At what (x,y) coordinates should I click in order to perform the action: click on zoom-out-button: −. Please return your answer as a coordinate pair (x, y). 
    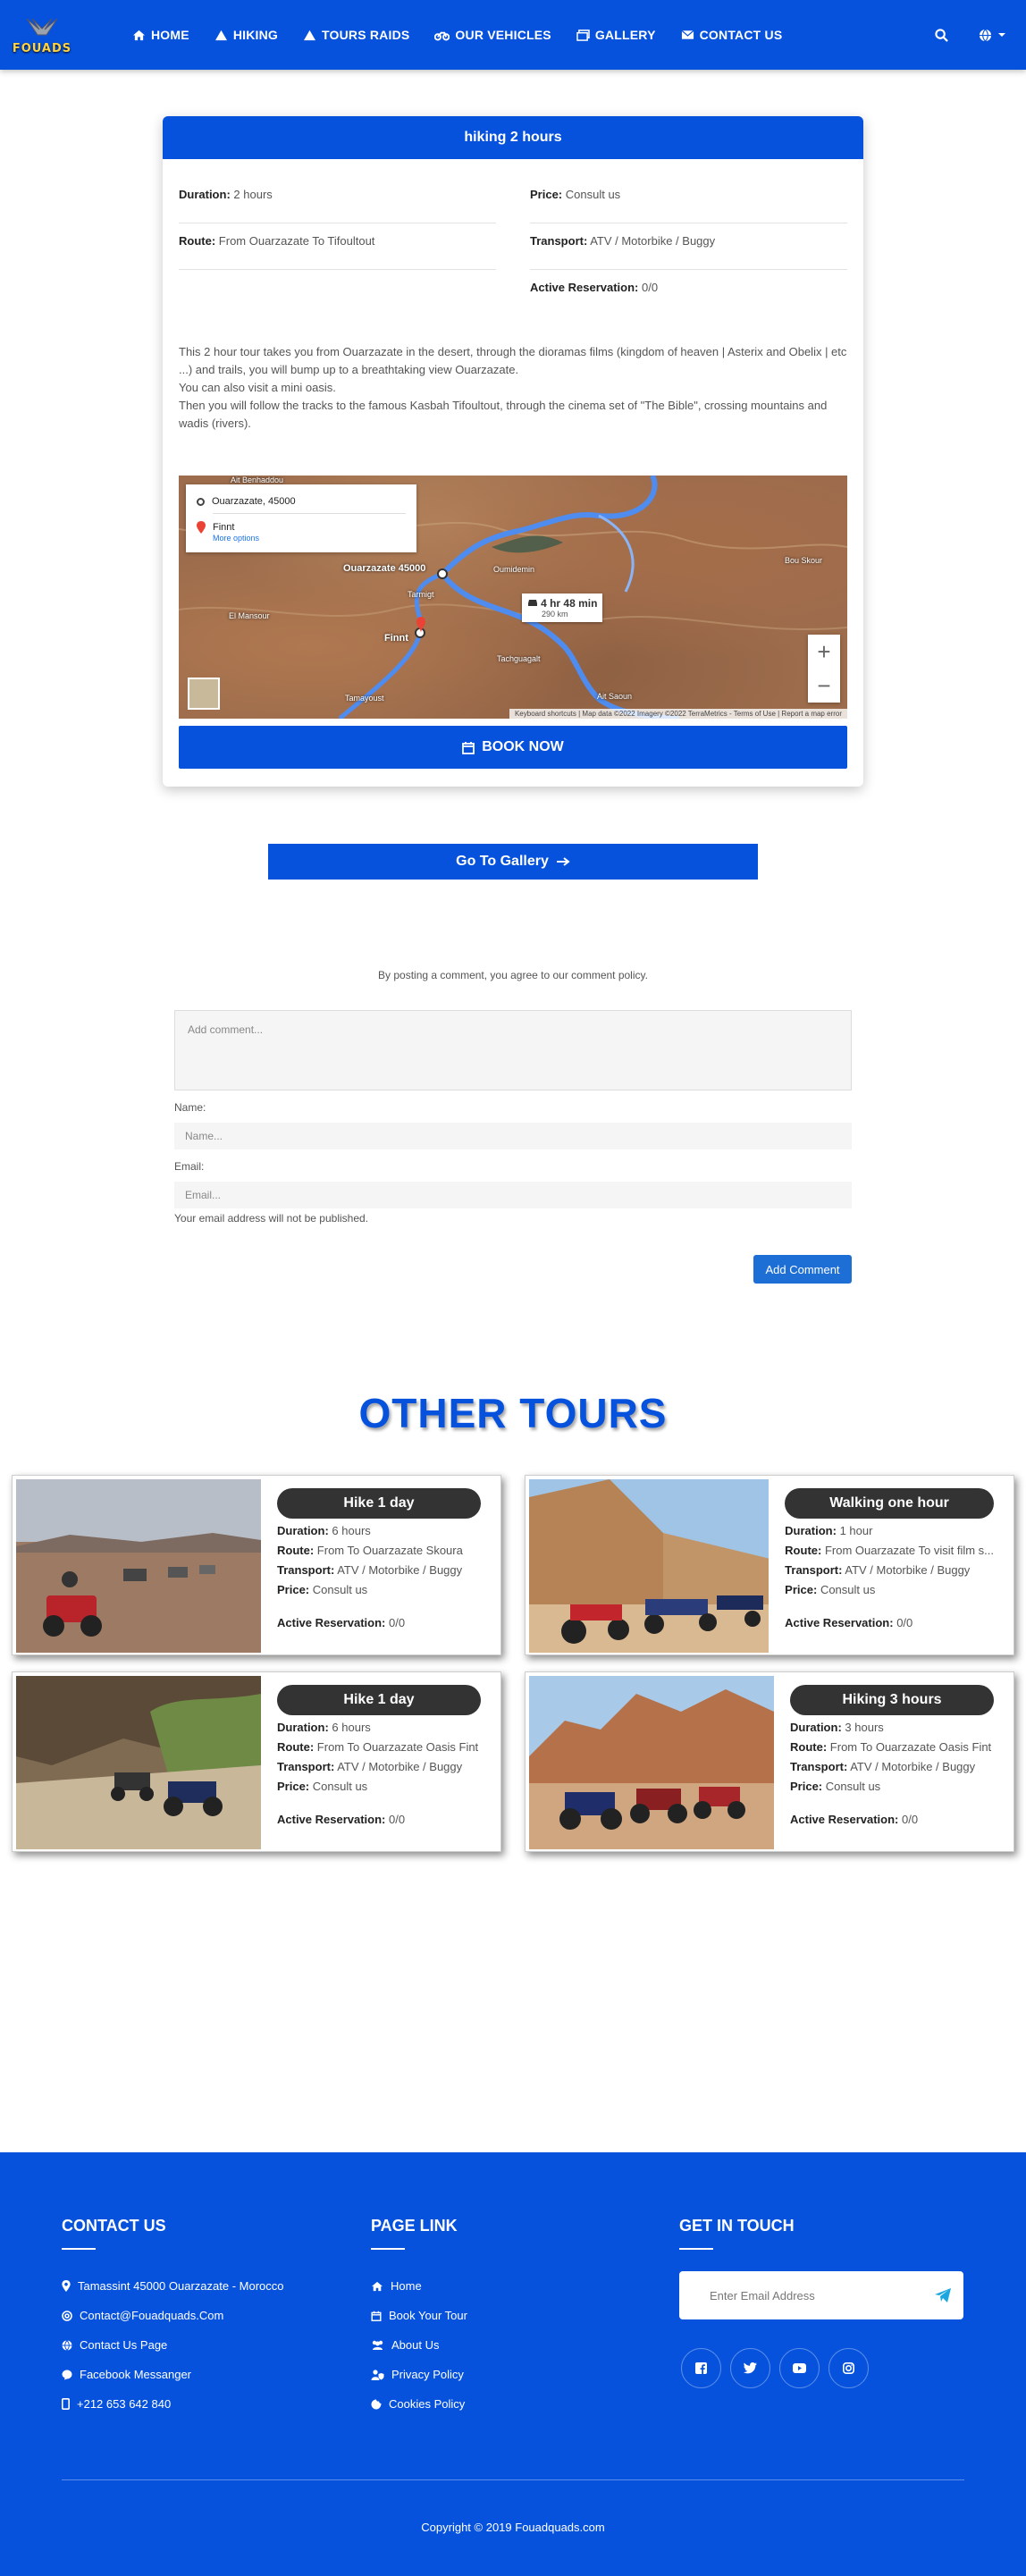
    Looking at the image, I should click on (823, 686).